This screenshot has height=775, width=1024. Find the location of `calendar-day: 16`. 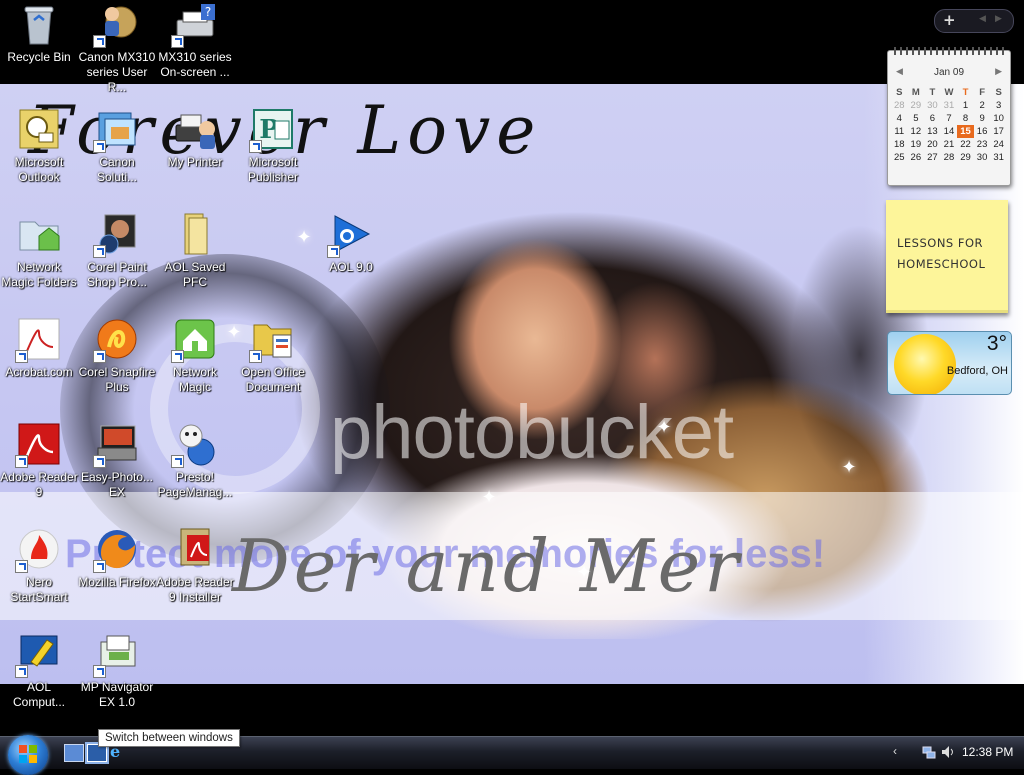

calendar-day: 16 is located at coordinates (982, 131).